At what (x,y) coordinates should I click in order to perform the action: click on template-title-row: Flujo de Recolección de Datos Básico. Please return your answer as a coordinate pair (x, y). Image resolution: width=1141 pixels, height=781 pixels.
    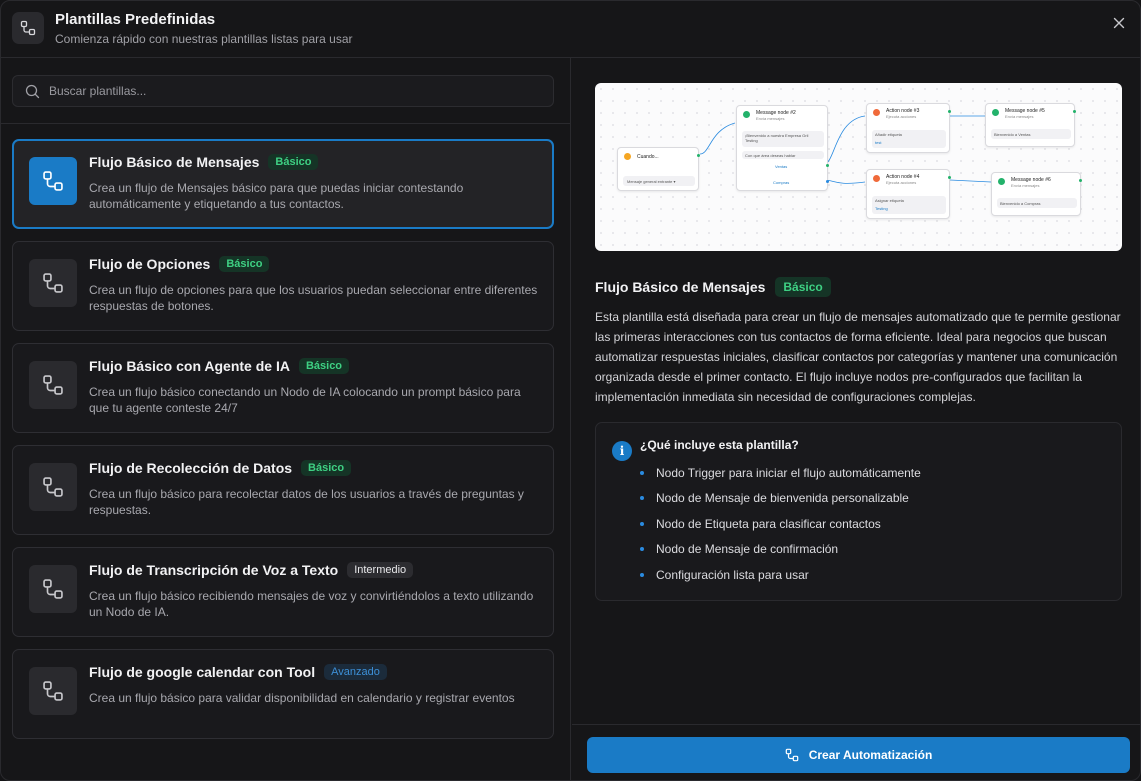
    Looking at the image, I should click on (220, 468).